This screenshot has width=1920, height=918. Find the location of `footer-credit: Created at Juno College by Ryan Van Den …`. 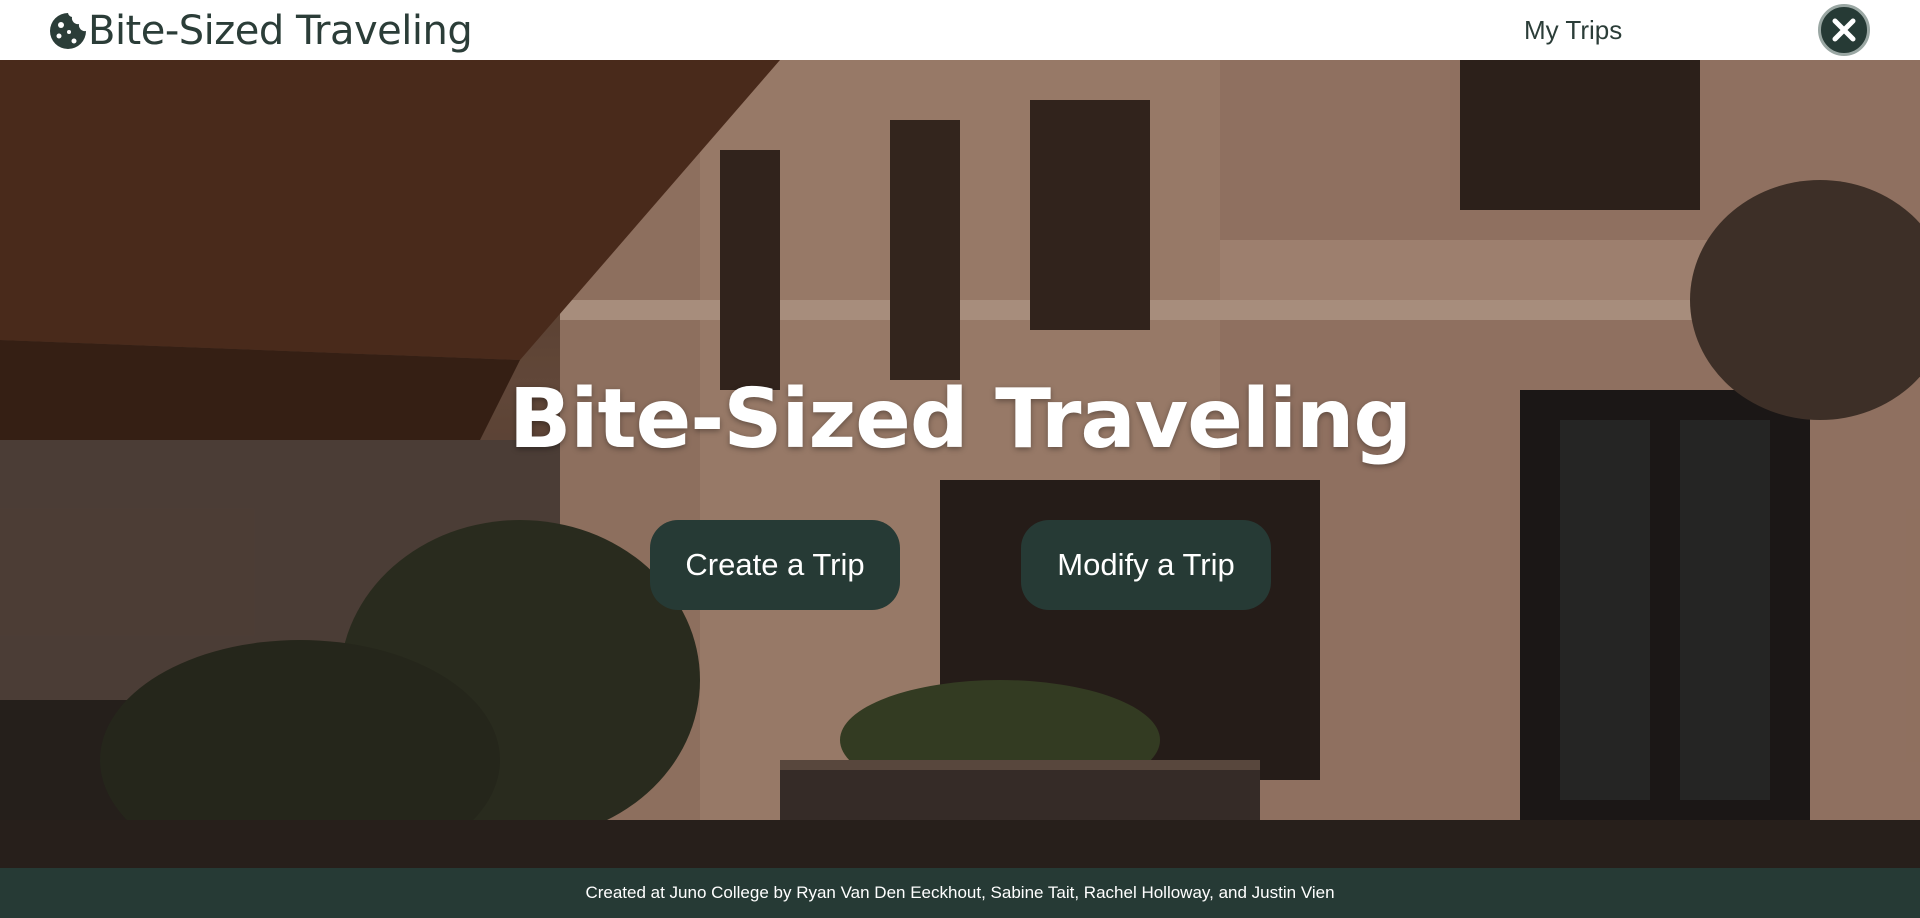

footer-credit: Created at Juno College by Ryan Van Den … is located at coordinates (960, 892).